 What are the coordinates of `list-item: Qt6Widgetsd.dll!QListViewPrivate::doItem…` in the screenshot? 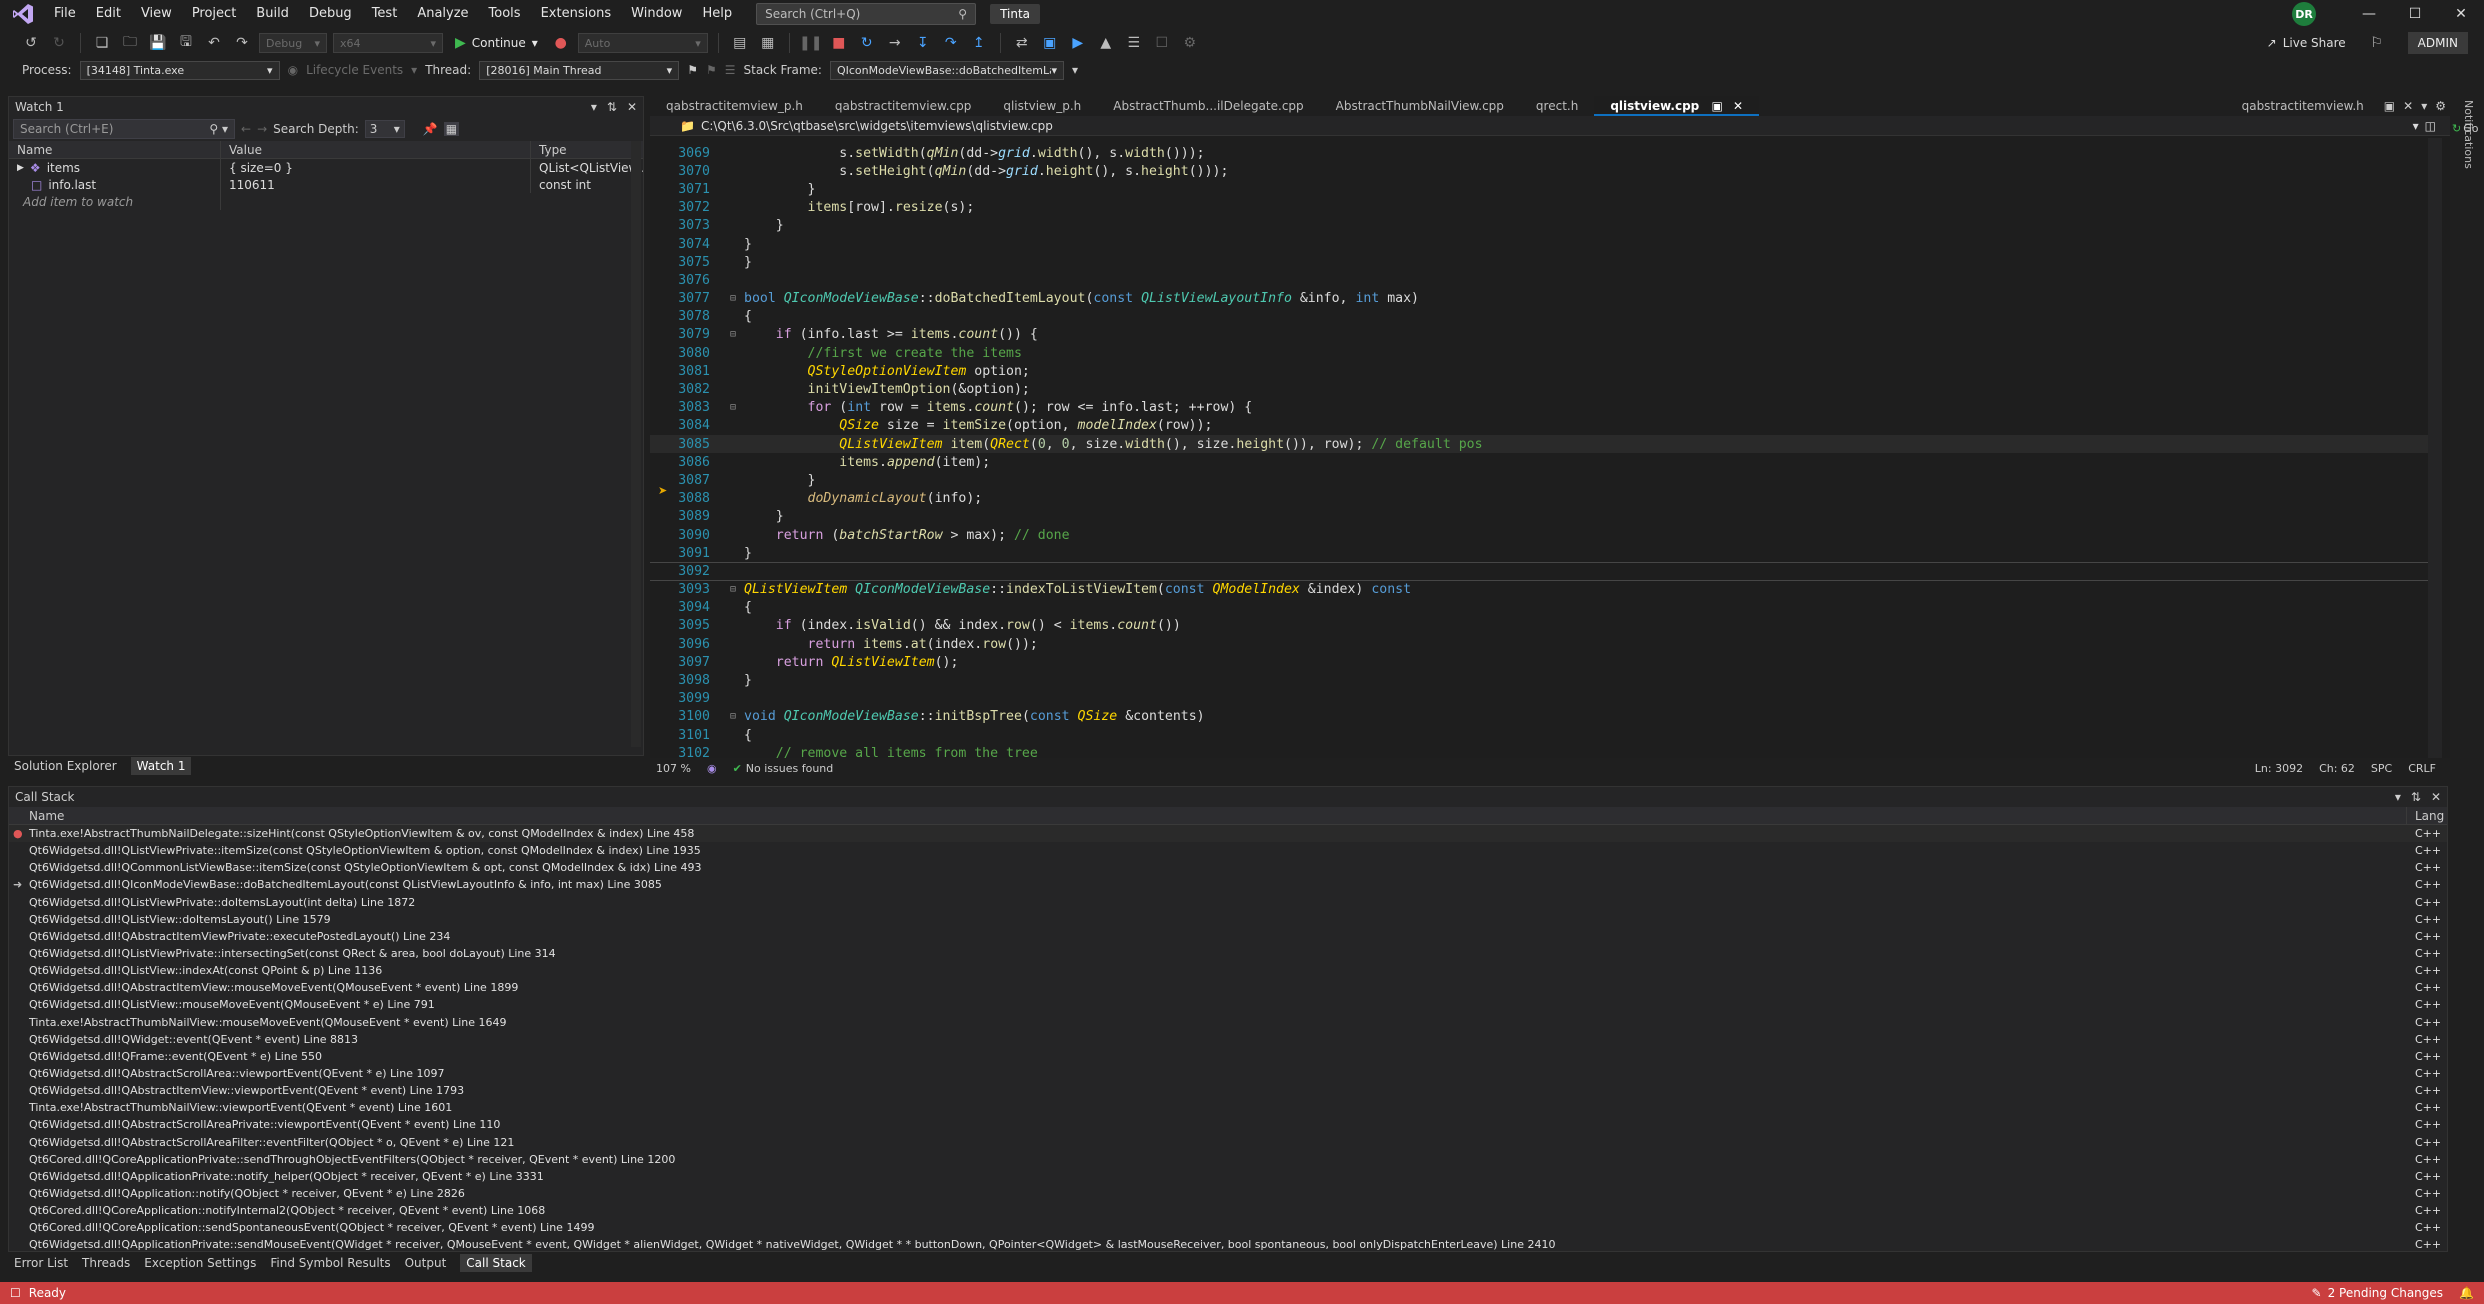 It's located at (1228, 902).